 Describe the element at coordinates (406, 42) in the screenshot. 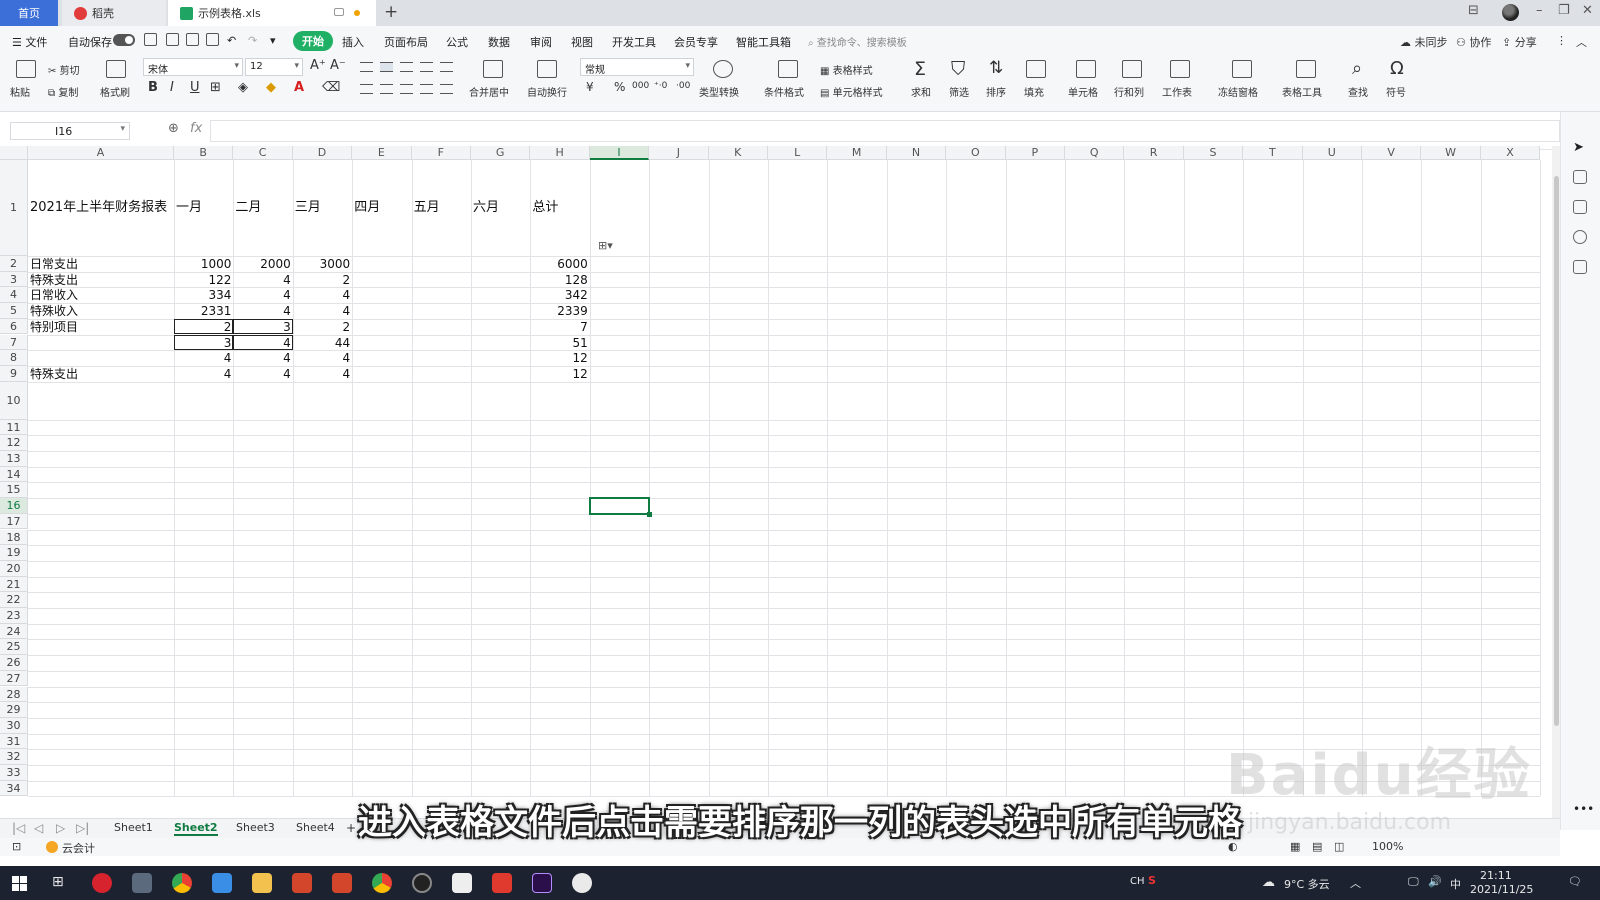

I see `menu-page-layout: 页面布局` at that location.